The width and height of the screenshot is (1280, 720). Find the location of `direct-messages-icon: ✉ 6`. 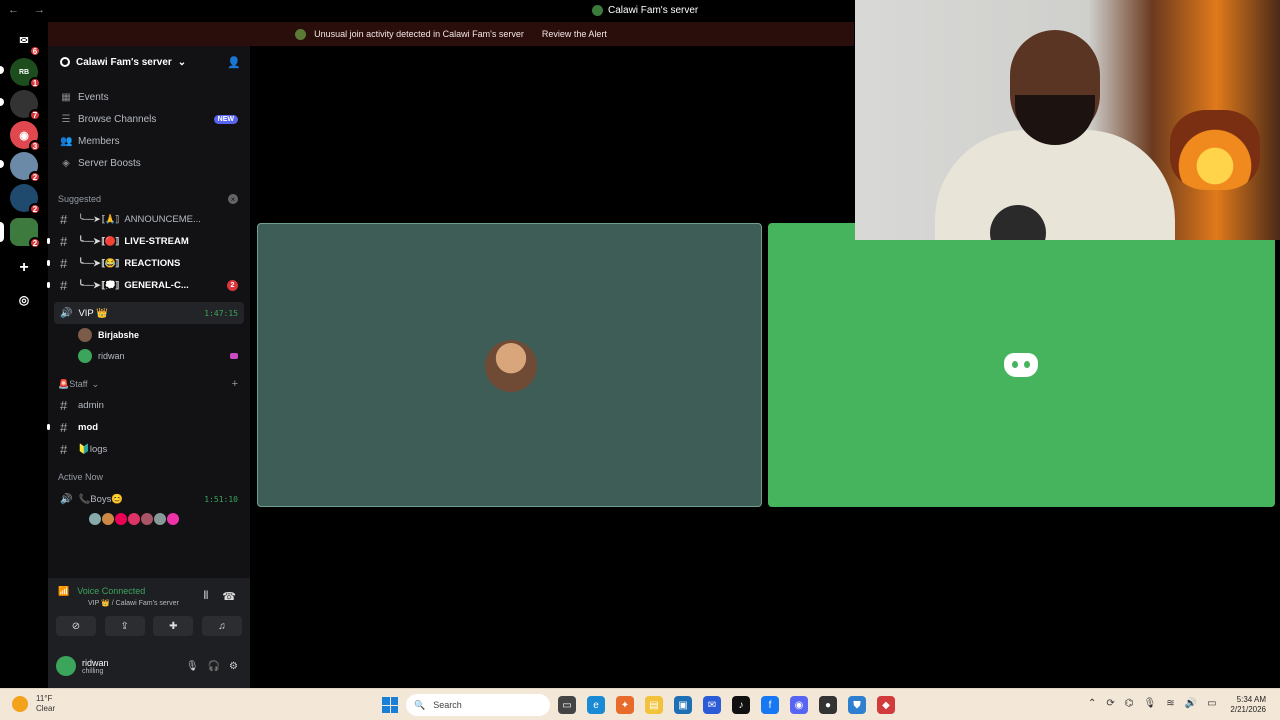

direct-messages-icon: ✉ 6 is located at coordinates (25, 41).